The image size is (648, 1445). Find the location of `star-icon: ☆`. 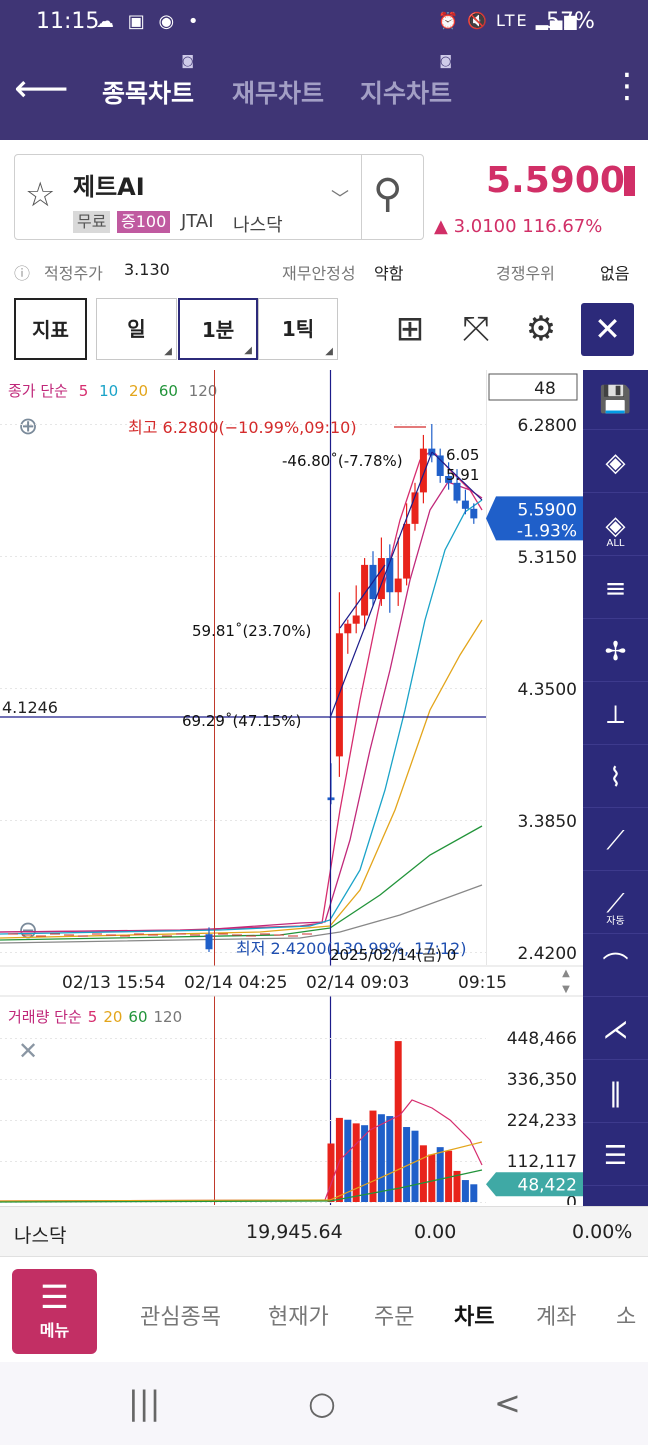

star-icon: ☆ is located at coordinates (40, 195).